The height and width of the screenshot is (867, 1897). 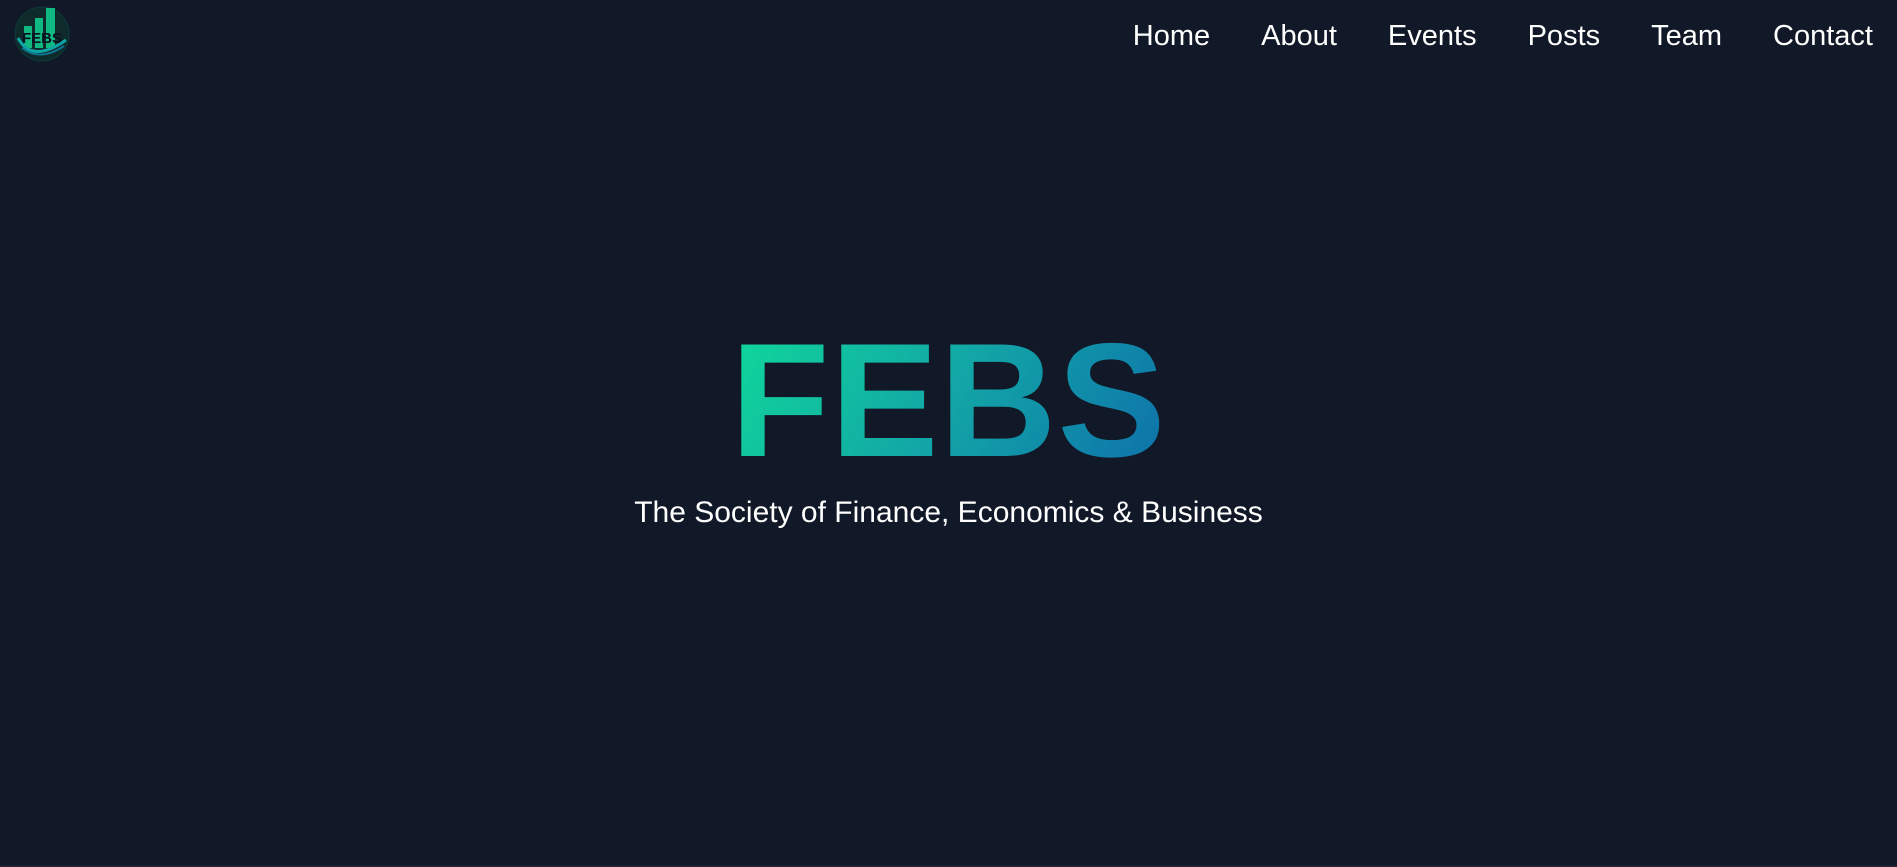 What do you see at coordinates (1686, 36) in the screenshot?
I see `nav-team: Team` at bounding box center [1686, 36].